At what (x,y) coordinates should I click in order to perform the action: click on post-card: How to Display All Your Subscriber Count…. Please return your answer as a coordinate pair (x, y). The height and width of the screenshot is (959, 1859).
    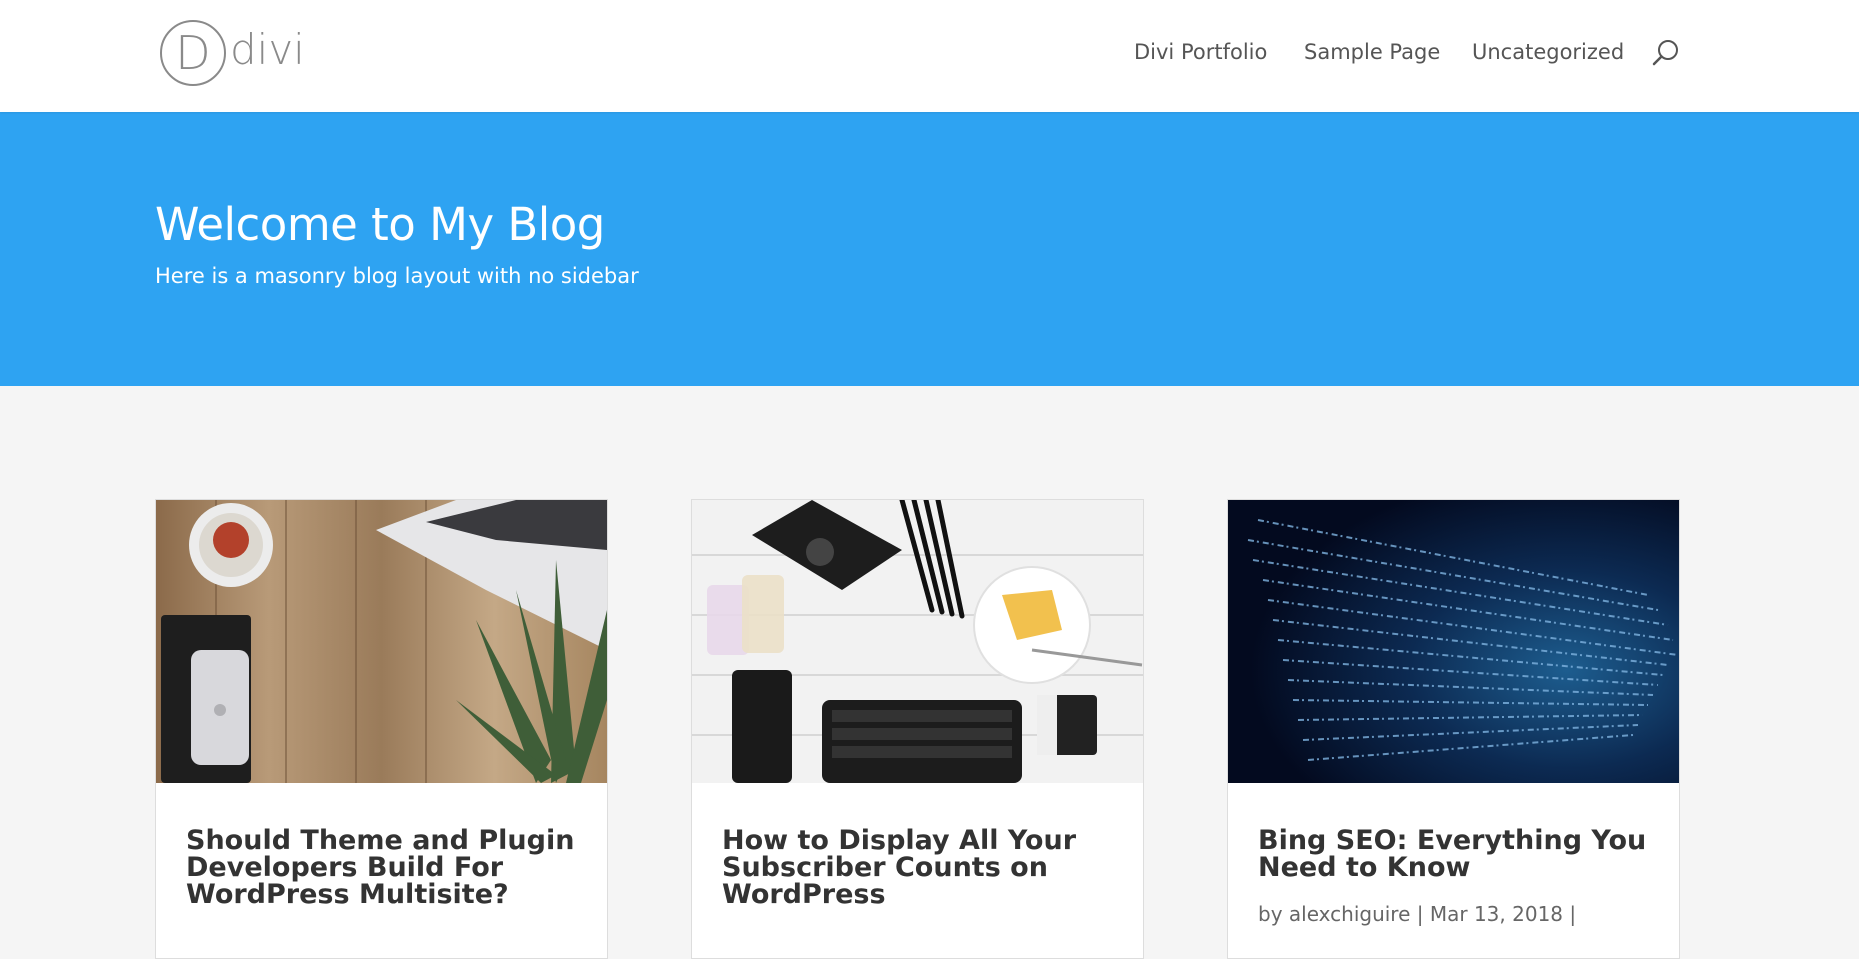
    Looking at the image, I should click on (917, 729).